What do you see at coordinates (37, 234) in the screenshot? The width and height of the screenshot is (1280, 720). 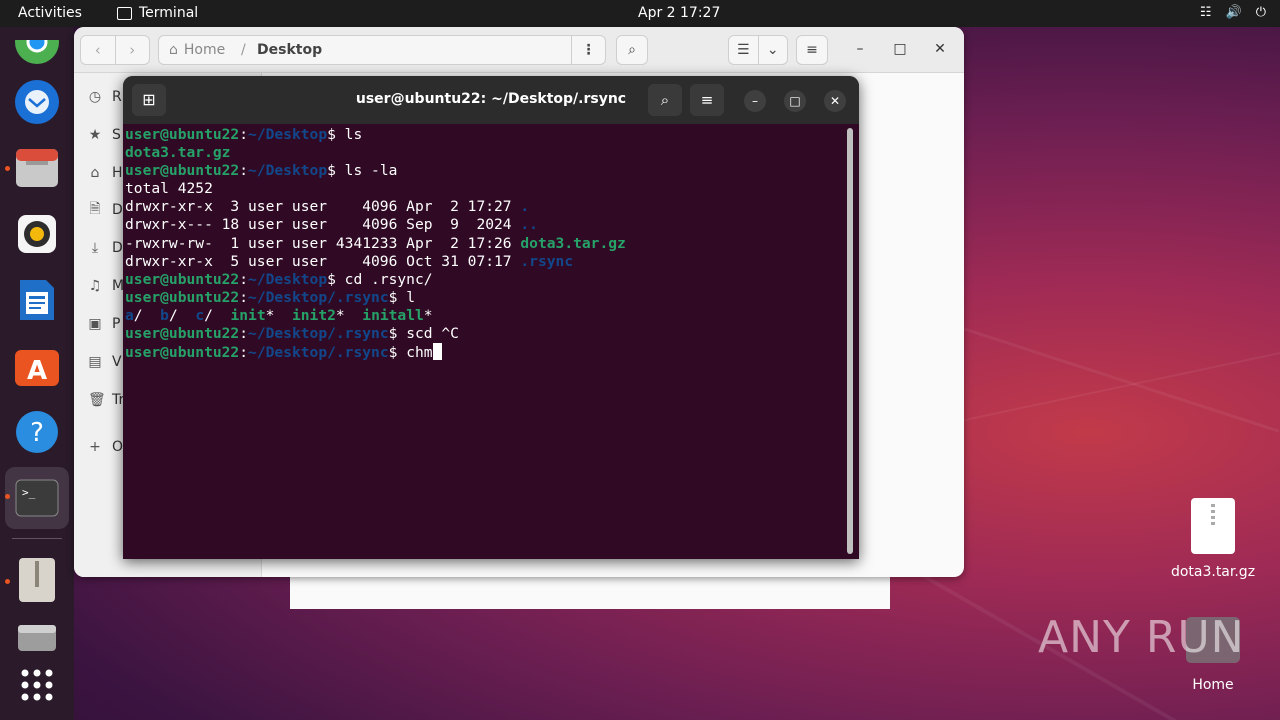 I see `rhythmbox-icon` at bounding box center [37, 234].